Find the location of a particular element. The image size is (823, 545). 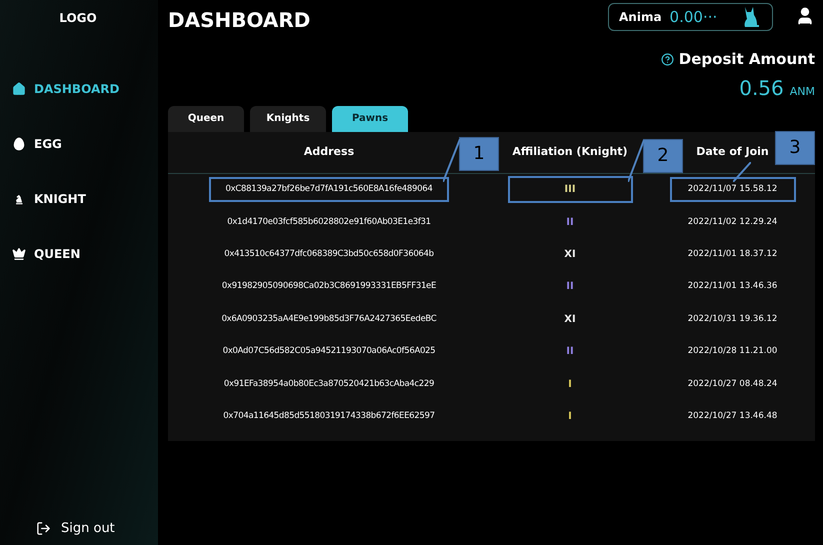

table-cell: 2022/11/07 15.58.12 is located at coordinates (733, 189).